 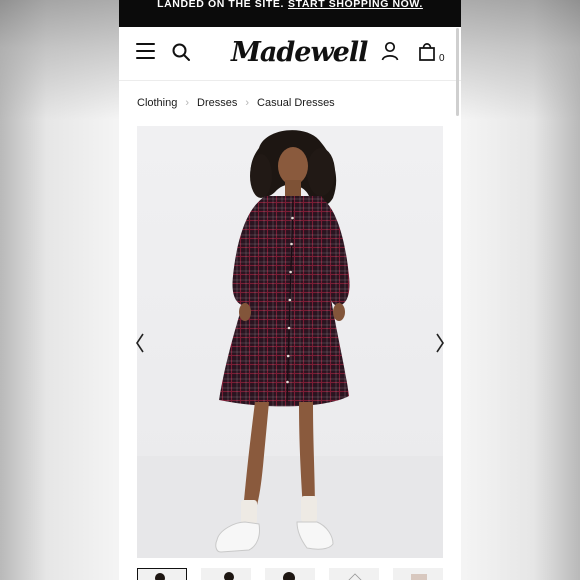 What do you see at coordinates (442, 58) in the screenshot?
I see `bag-count: 0` at bounding box center [442, 58].